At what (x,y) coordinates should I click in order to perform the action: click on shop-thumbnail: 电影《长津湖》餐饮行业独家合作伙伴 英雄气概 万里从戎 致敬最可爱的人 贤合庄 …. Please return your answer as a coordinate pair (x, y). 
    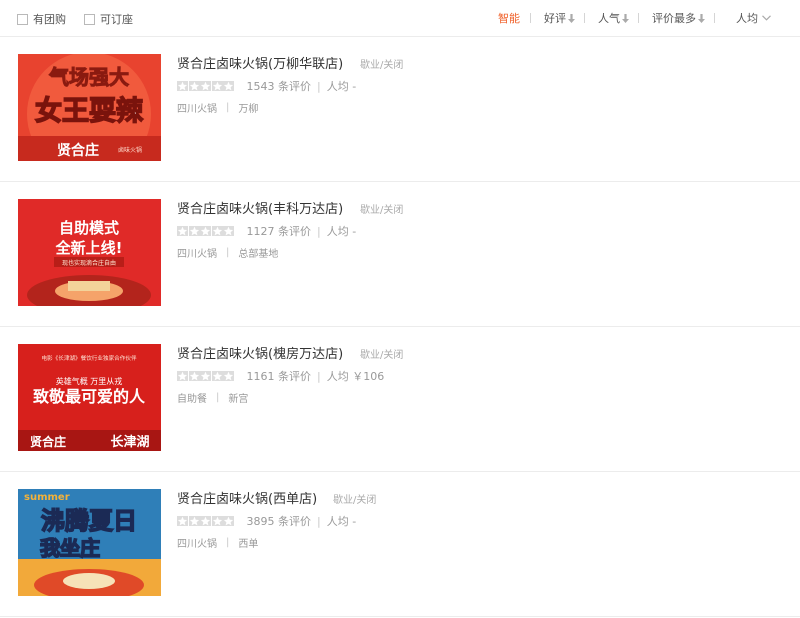
    Looking at the image, I should click on (89, 397).